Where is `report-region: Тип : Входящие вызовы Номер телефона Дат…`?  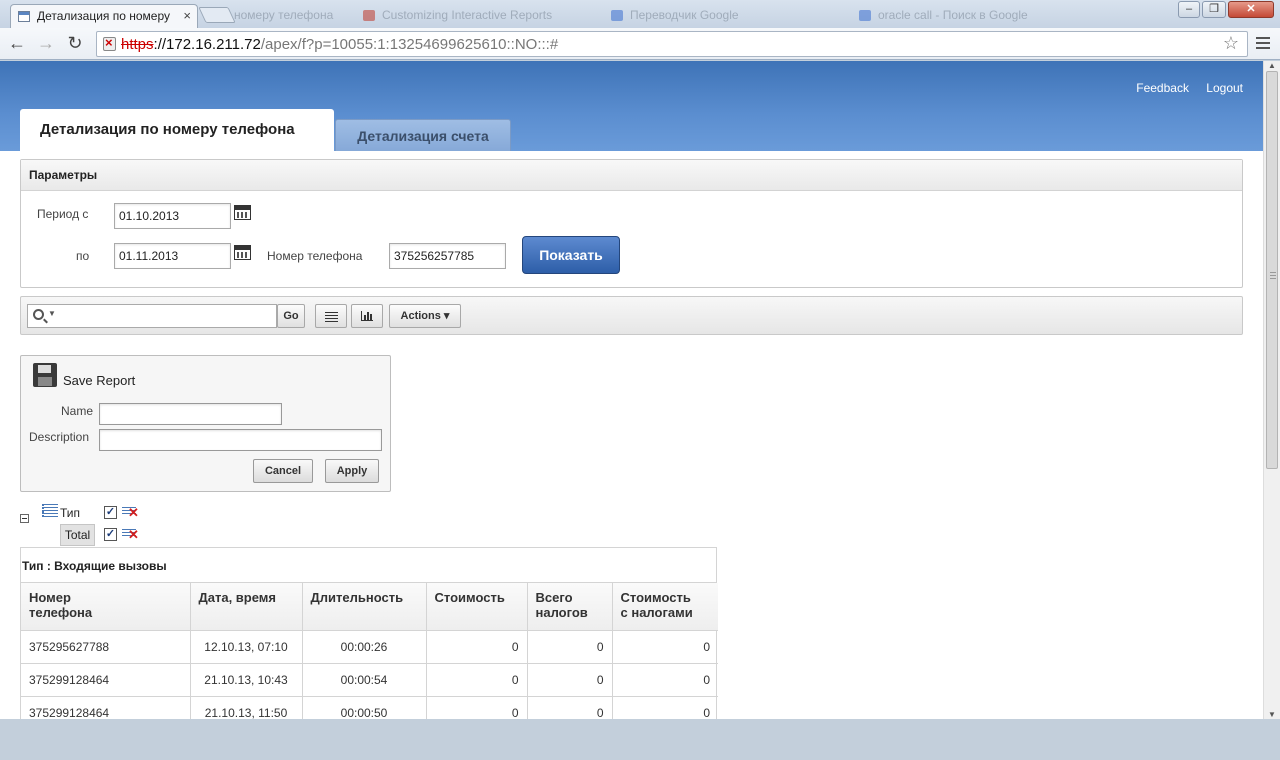 report-region: Тип : Входящие вызовы Номер телефона Дат… is located at coordinates (369, 633).